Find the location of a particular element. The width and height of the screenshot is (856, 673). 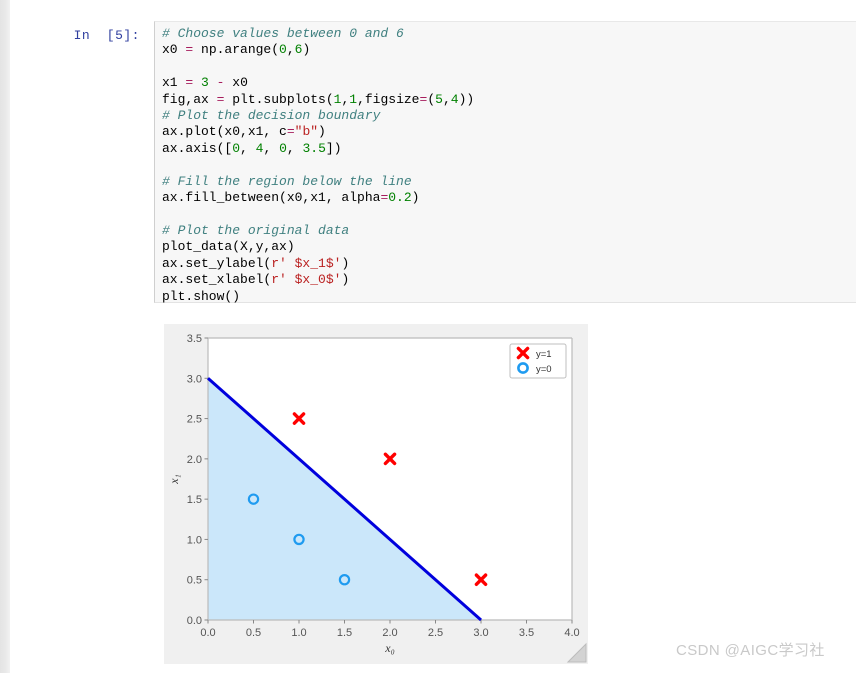

y-tick-label: 2.5 is located at coordinates (194, 420).